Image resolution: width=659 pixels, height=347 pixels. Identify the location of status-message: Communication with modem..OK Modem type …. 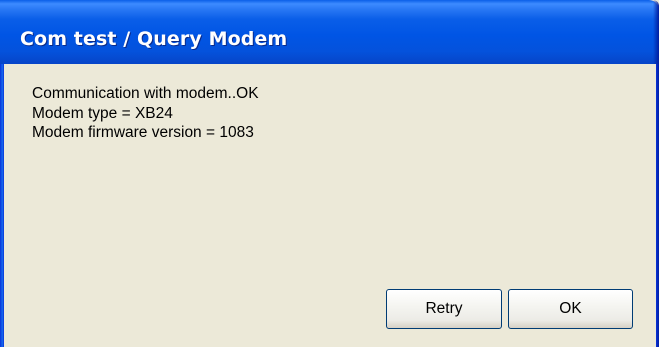
(145, 113).